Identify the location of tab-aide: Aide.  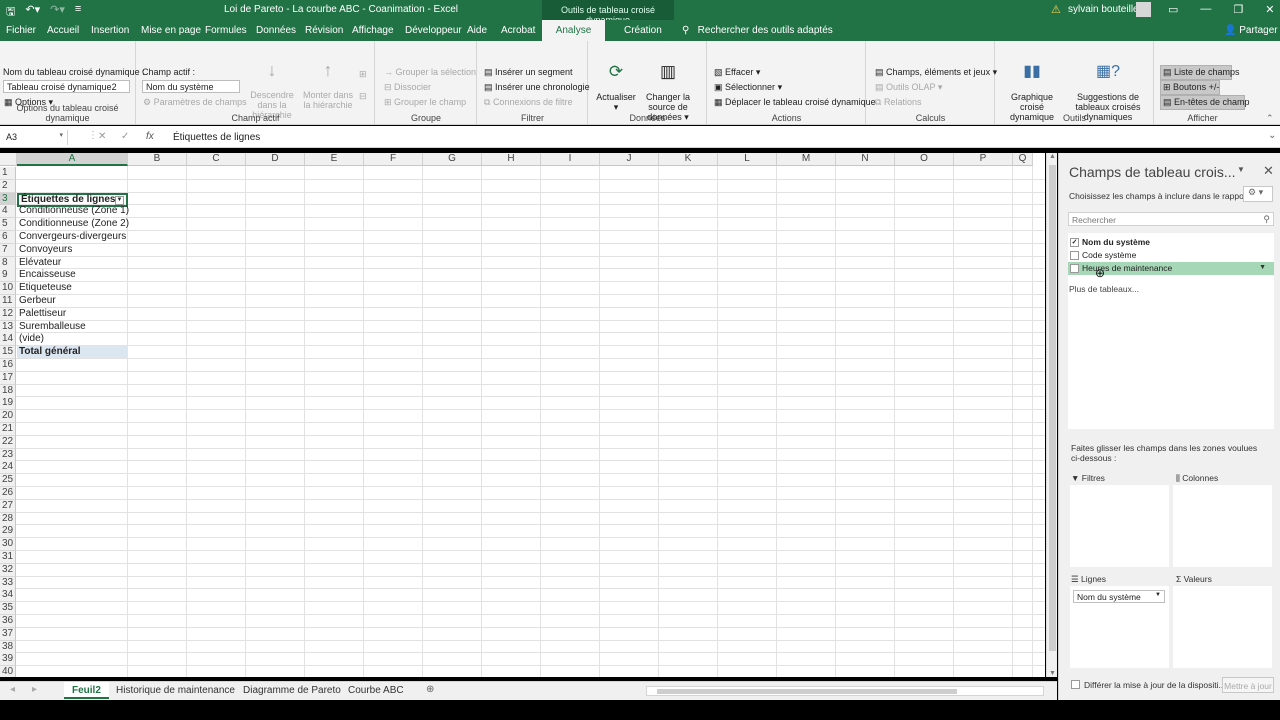
(477, 30).